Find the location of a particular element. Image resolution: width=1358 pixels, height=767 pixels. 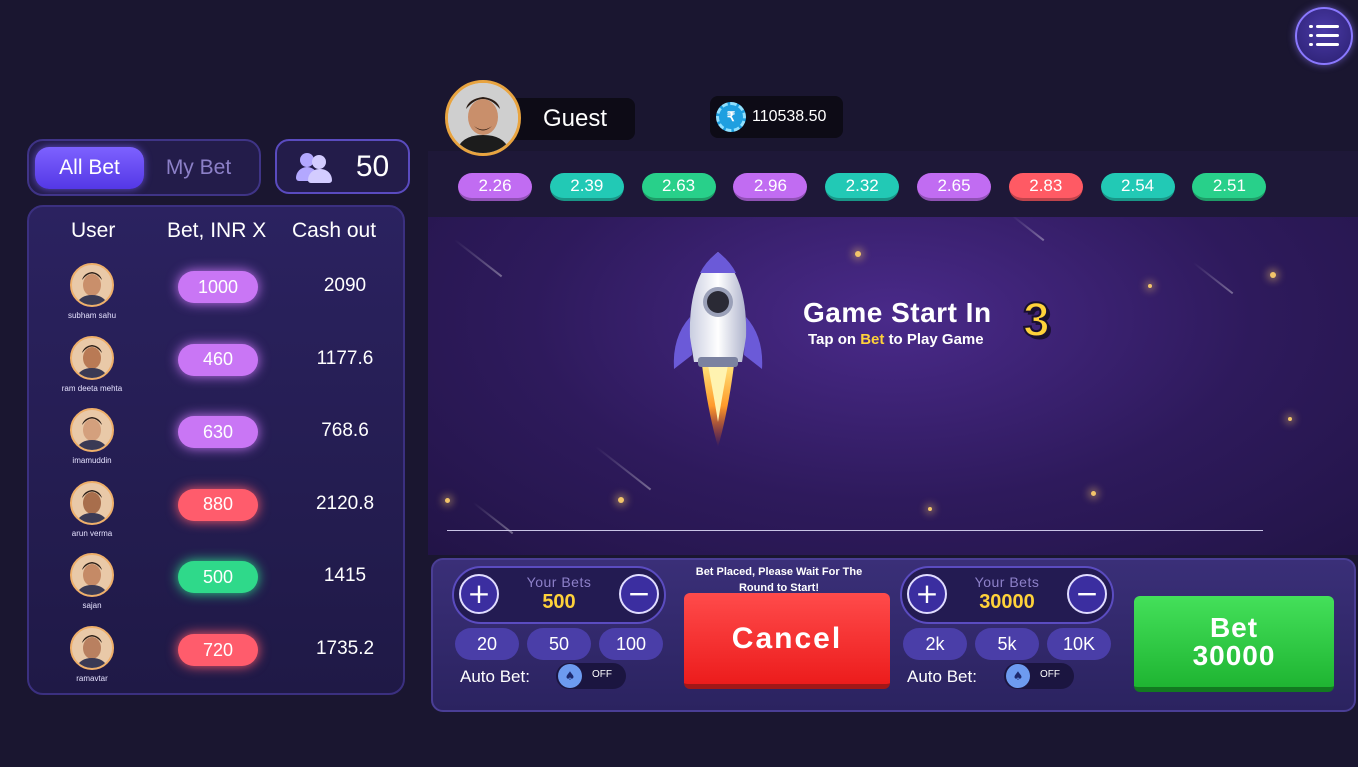

bet-stepper-right: + Your Bets 30000 − is located at coordinates (1007, 595).